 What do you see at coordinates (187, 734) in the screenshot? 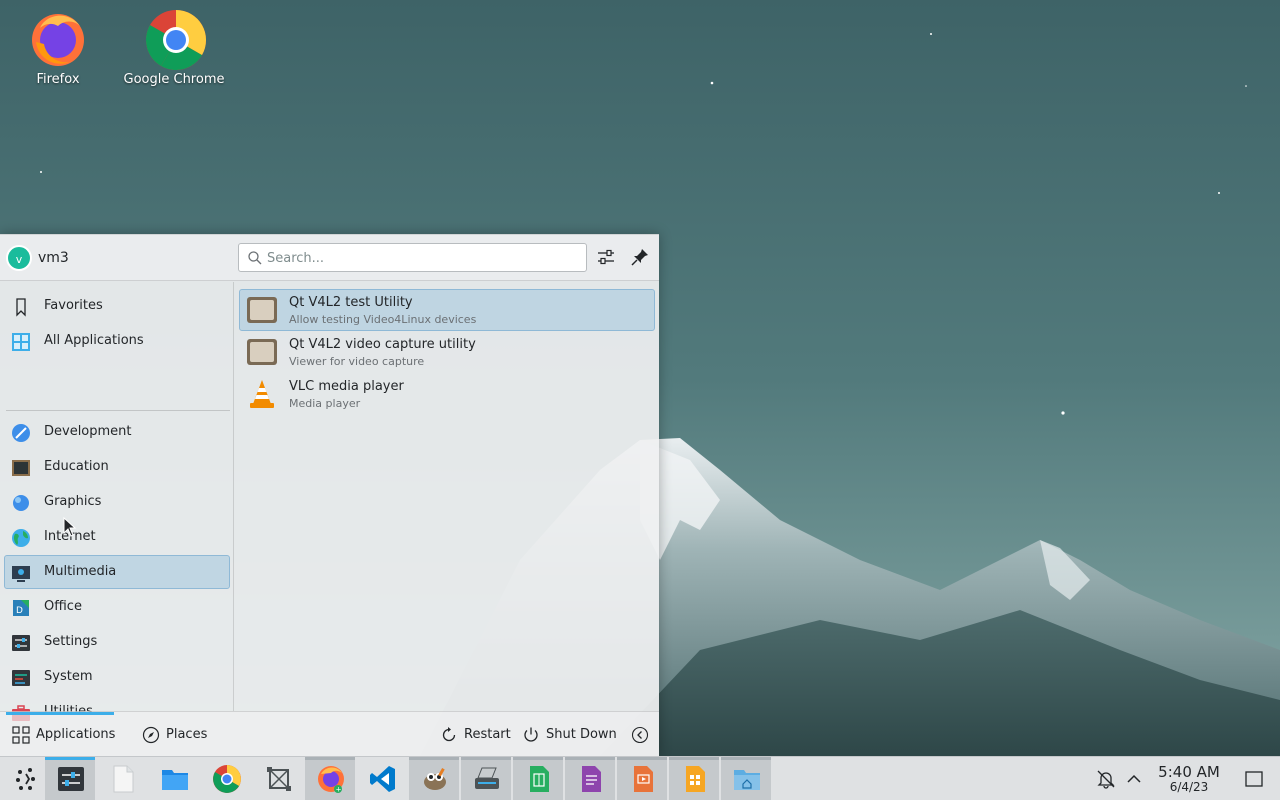
I see `tab-label: Places` at bounding box center [187, 734].